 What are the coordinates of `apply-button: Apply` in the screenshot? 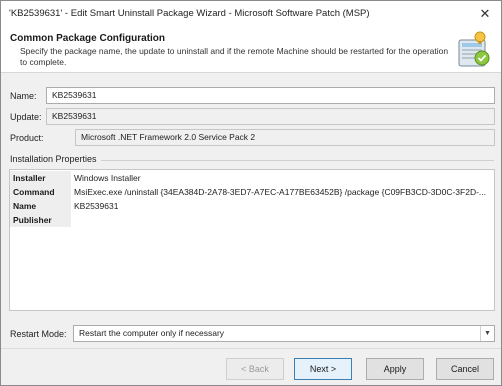 It's located at (395, 369).